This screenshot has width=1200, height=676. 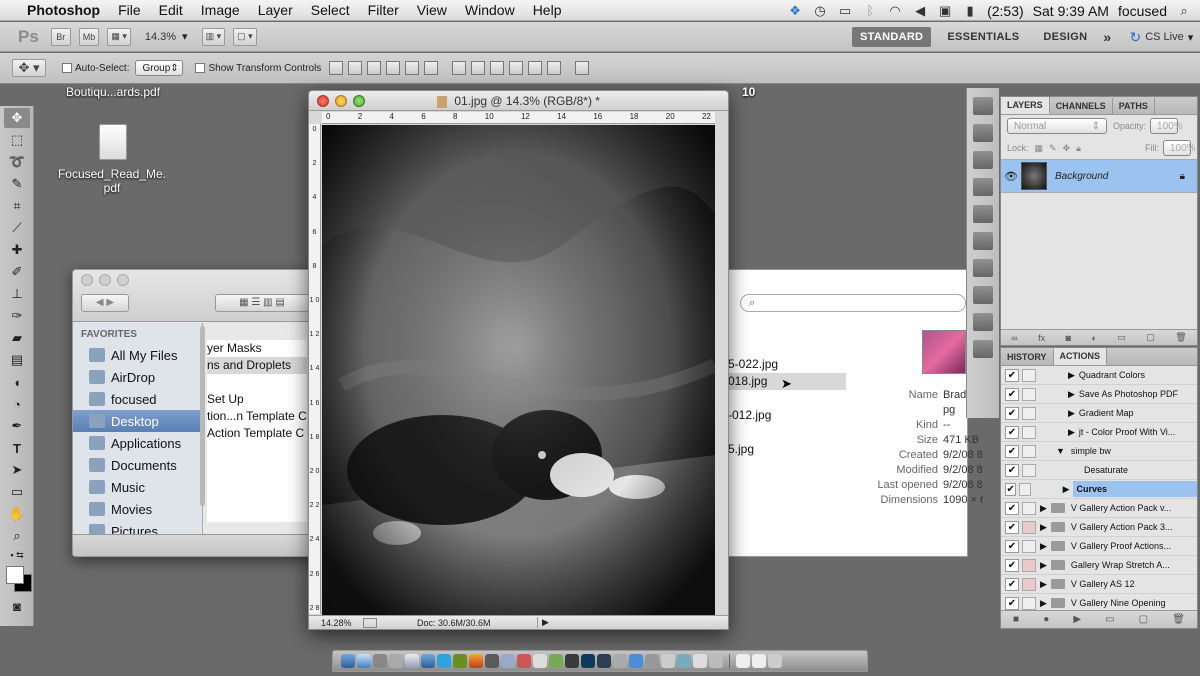 I want to click on lock-position-icon: ✥, so click(x=1067, y=148).